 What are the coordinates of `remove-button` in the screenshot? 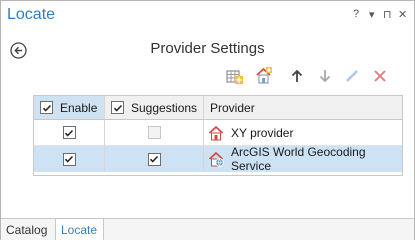 It's located at (380, 76).